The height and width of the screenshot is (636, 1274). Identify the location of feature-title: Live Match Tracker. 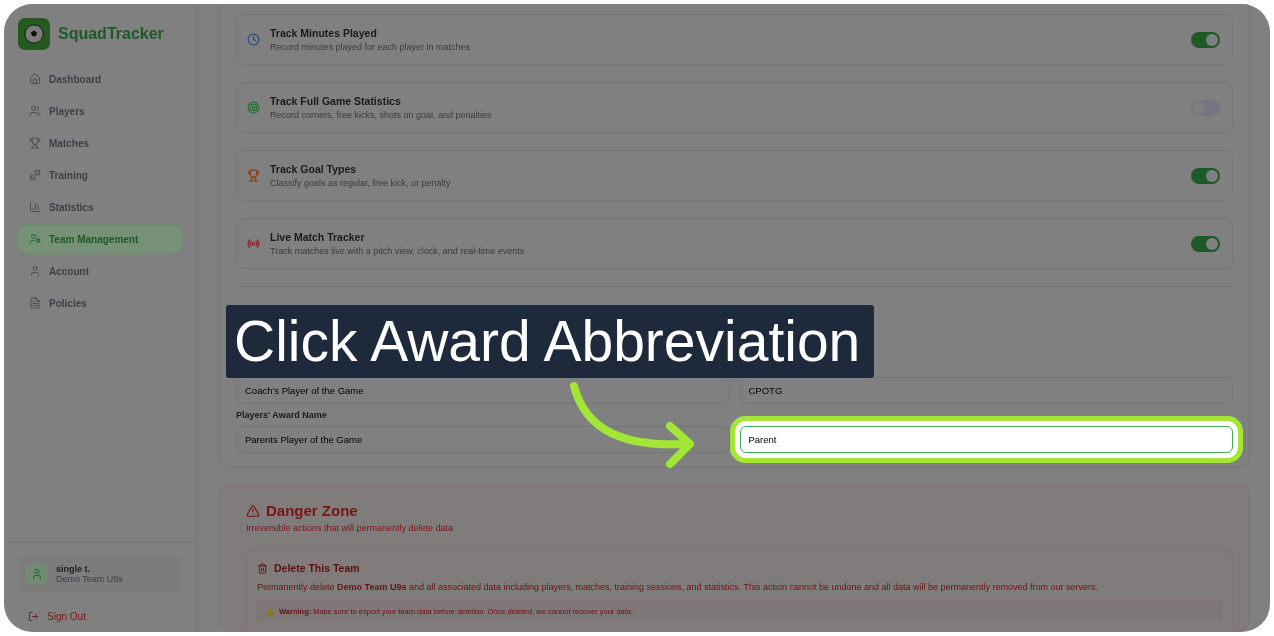
(318, 237).